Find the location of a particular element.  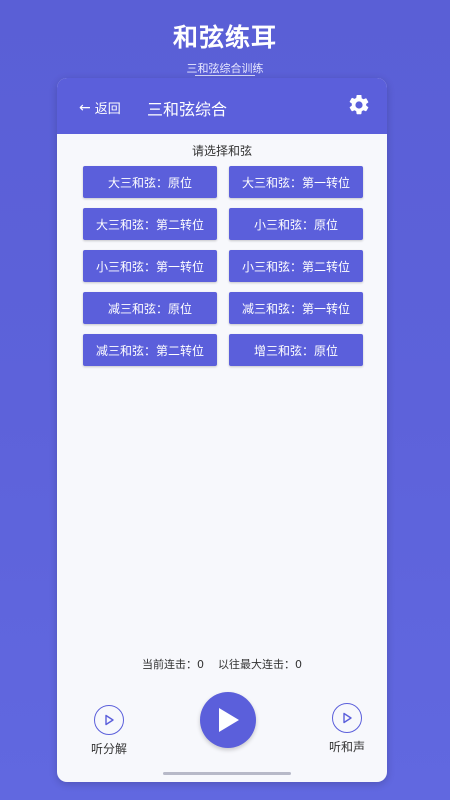

streak-counter: 当前连击：0 以往最大连击：0 is located at coordinates (222, 664).